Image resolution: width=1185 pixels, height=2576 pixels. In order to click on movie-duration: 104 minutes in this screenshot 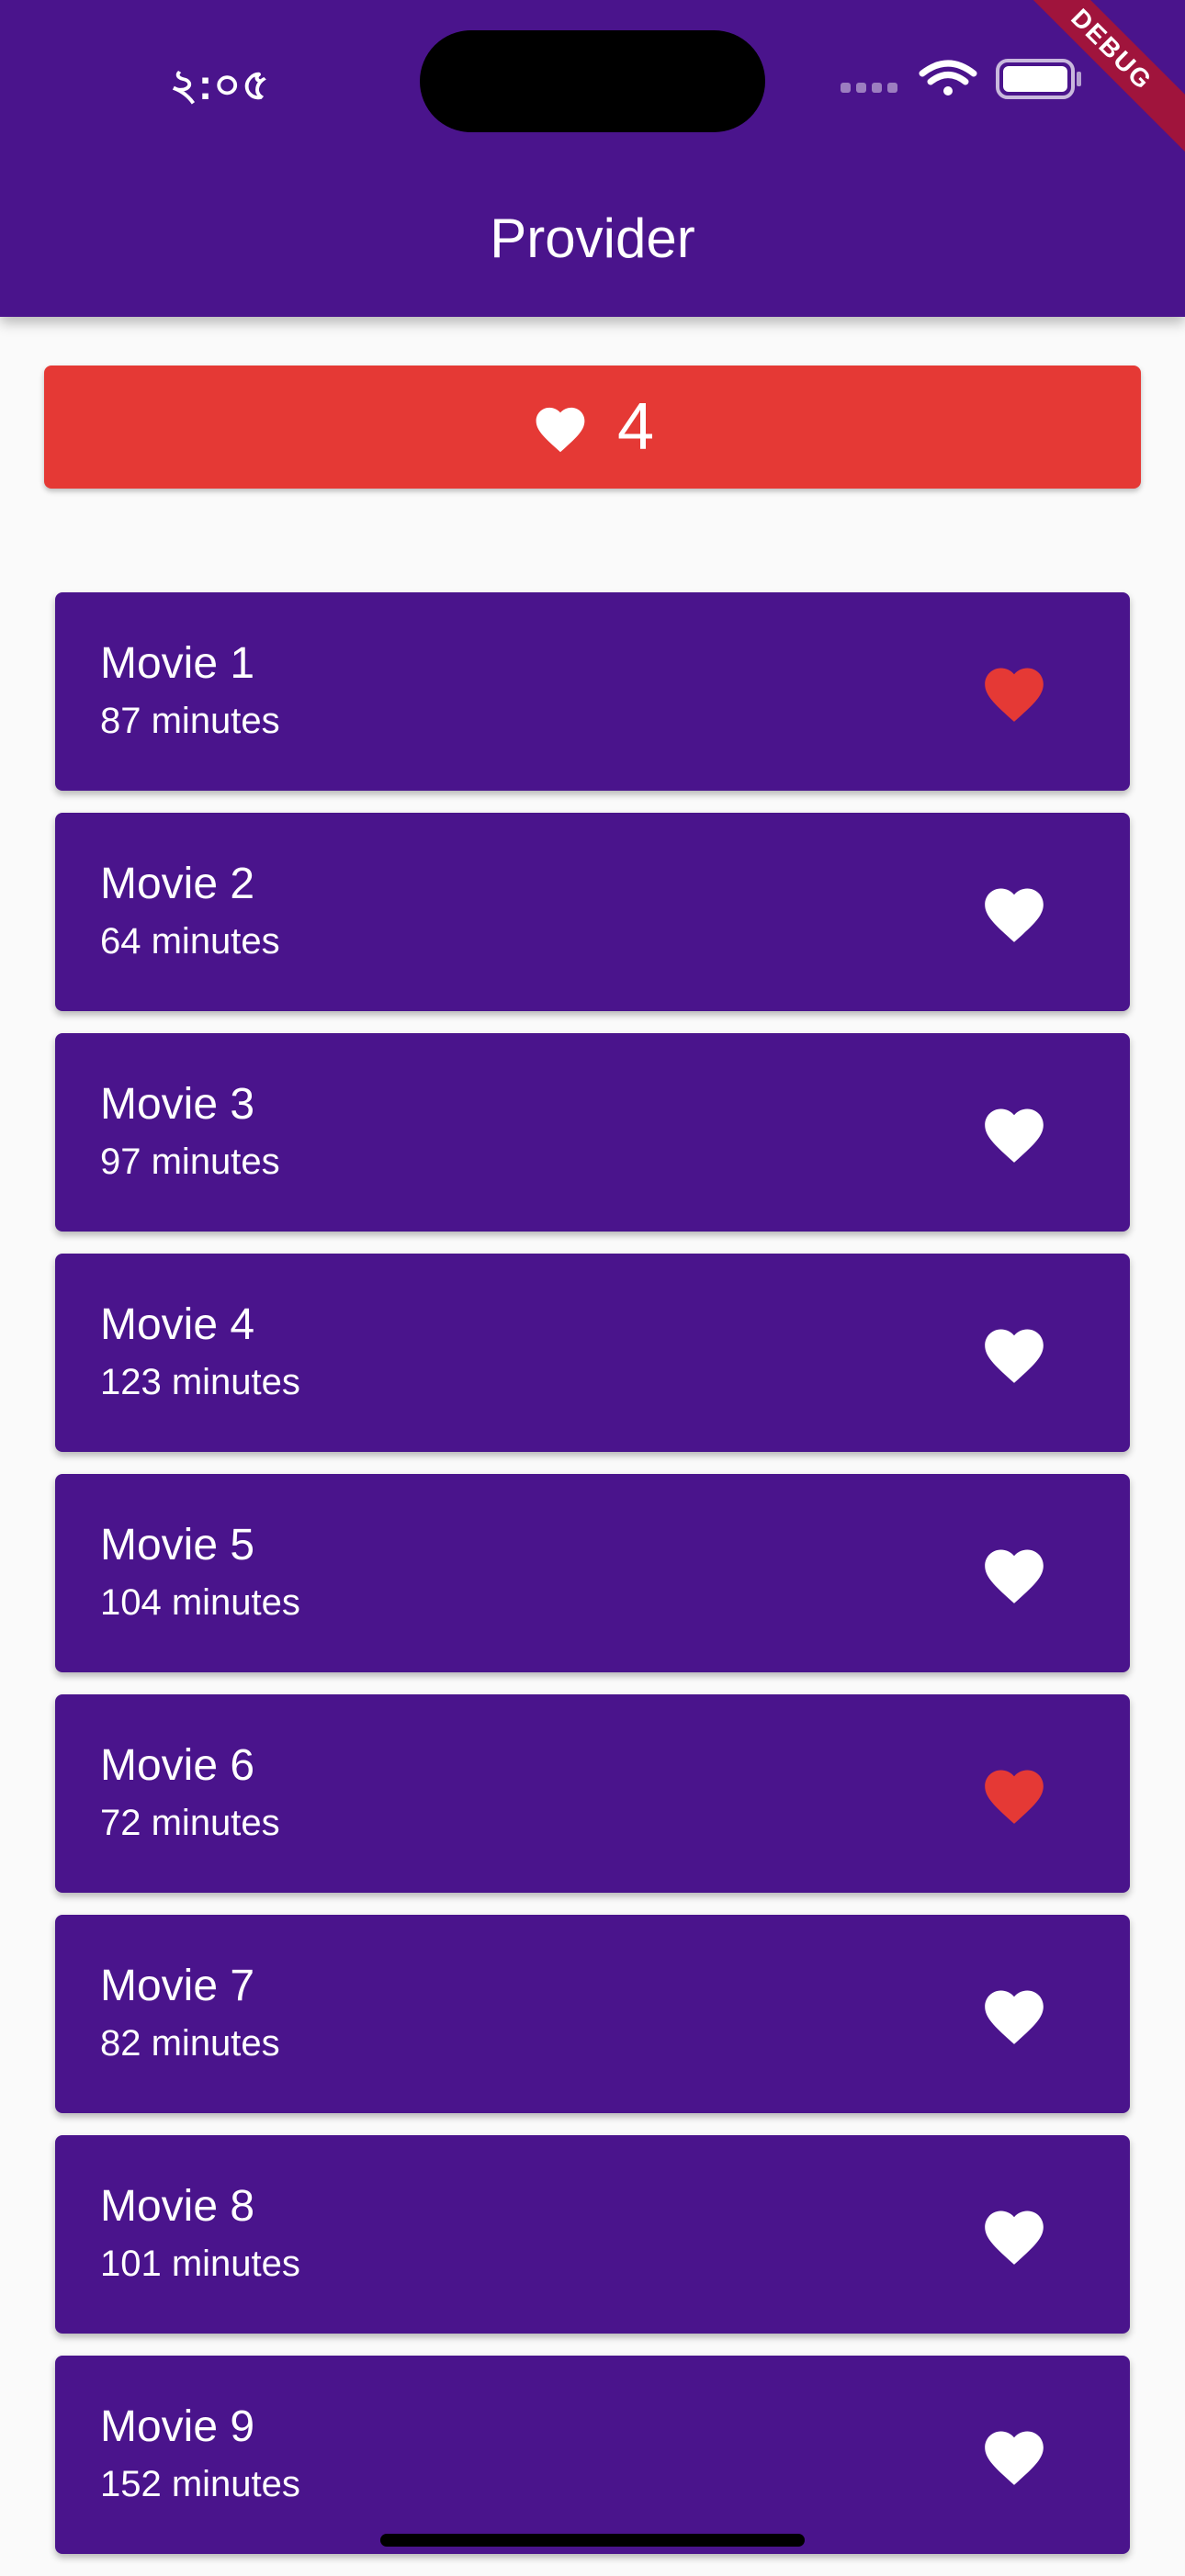, I will do `click(200, 1602)`.